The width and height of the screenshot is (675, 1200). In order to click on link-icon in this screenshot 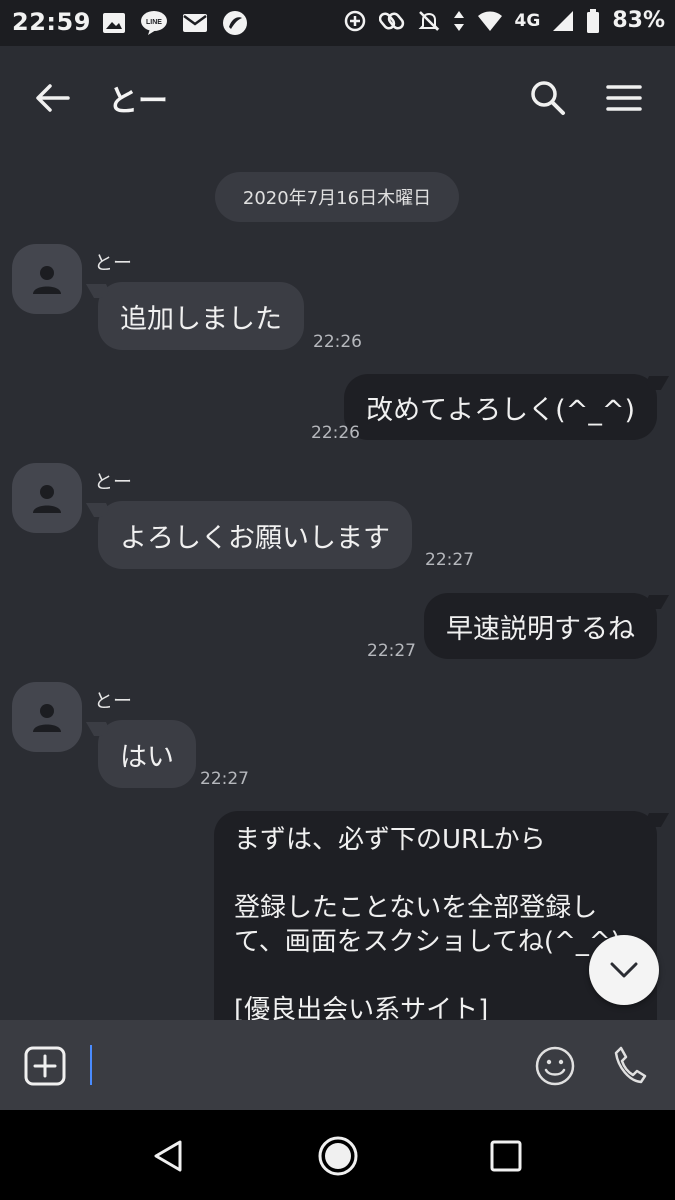, I will do `click(391, 20)`.